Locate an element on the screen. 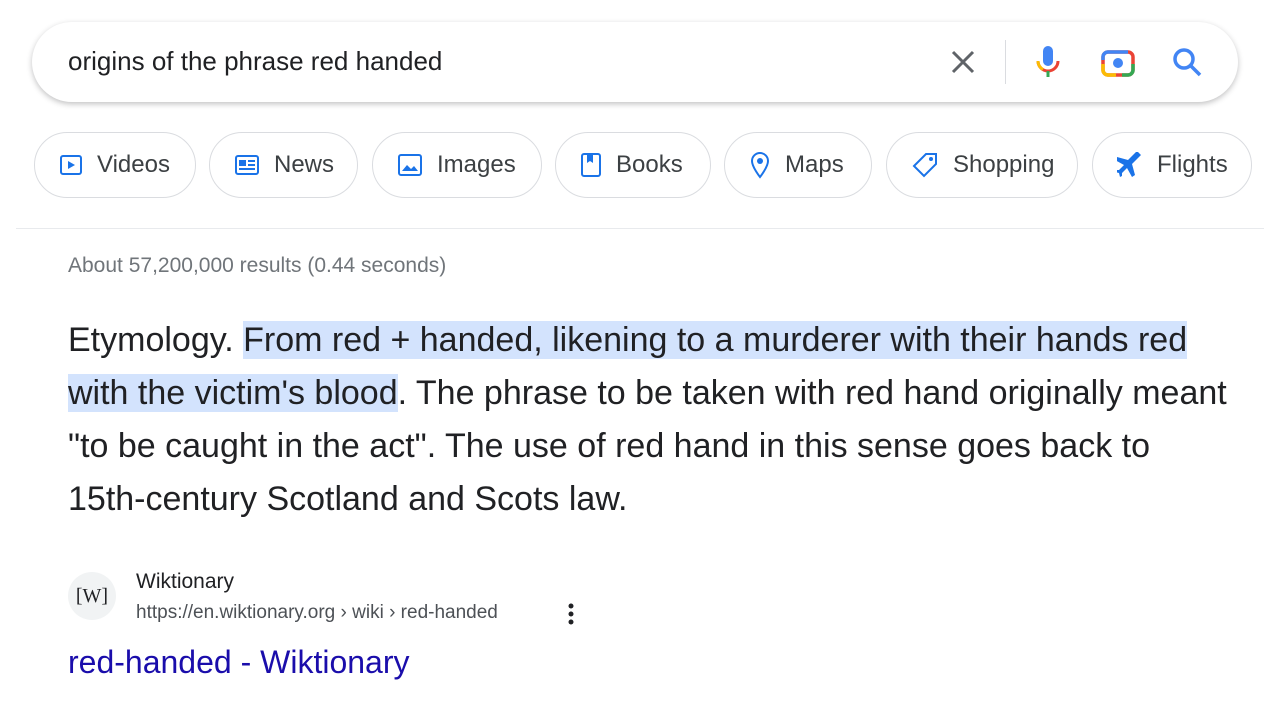 The height and width of the screenshot is (720, 1280). chip-maps: Maps is located at coordinates (798, 165).